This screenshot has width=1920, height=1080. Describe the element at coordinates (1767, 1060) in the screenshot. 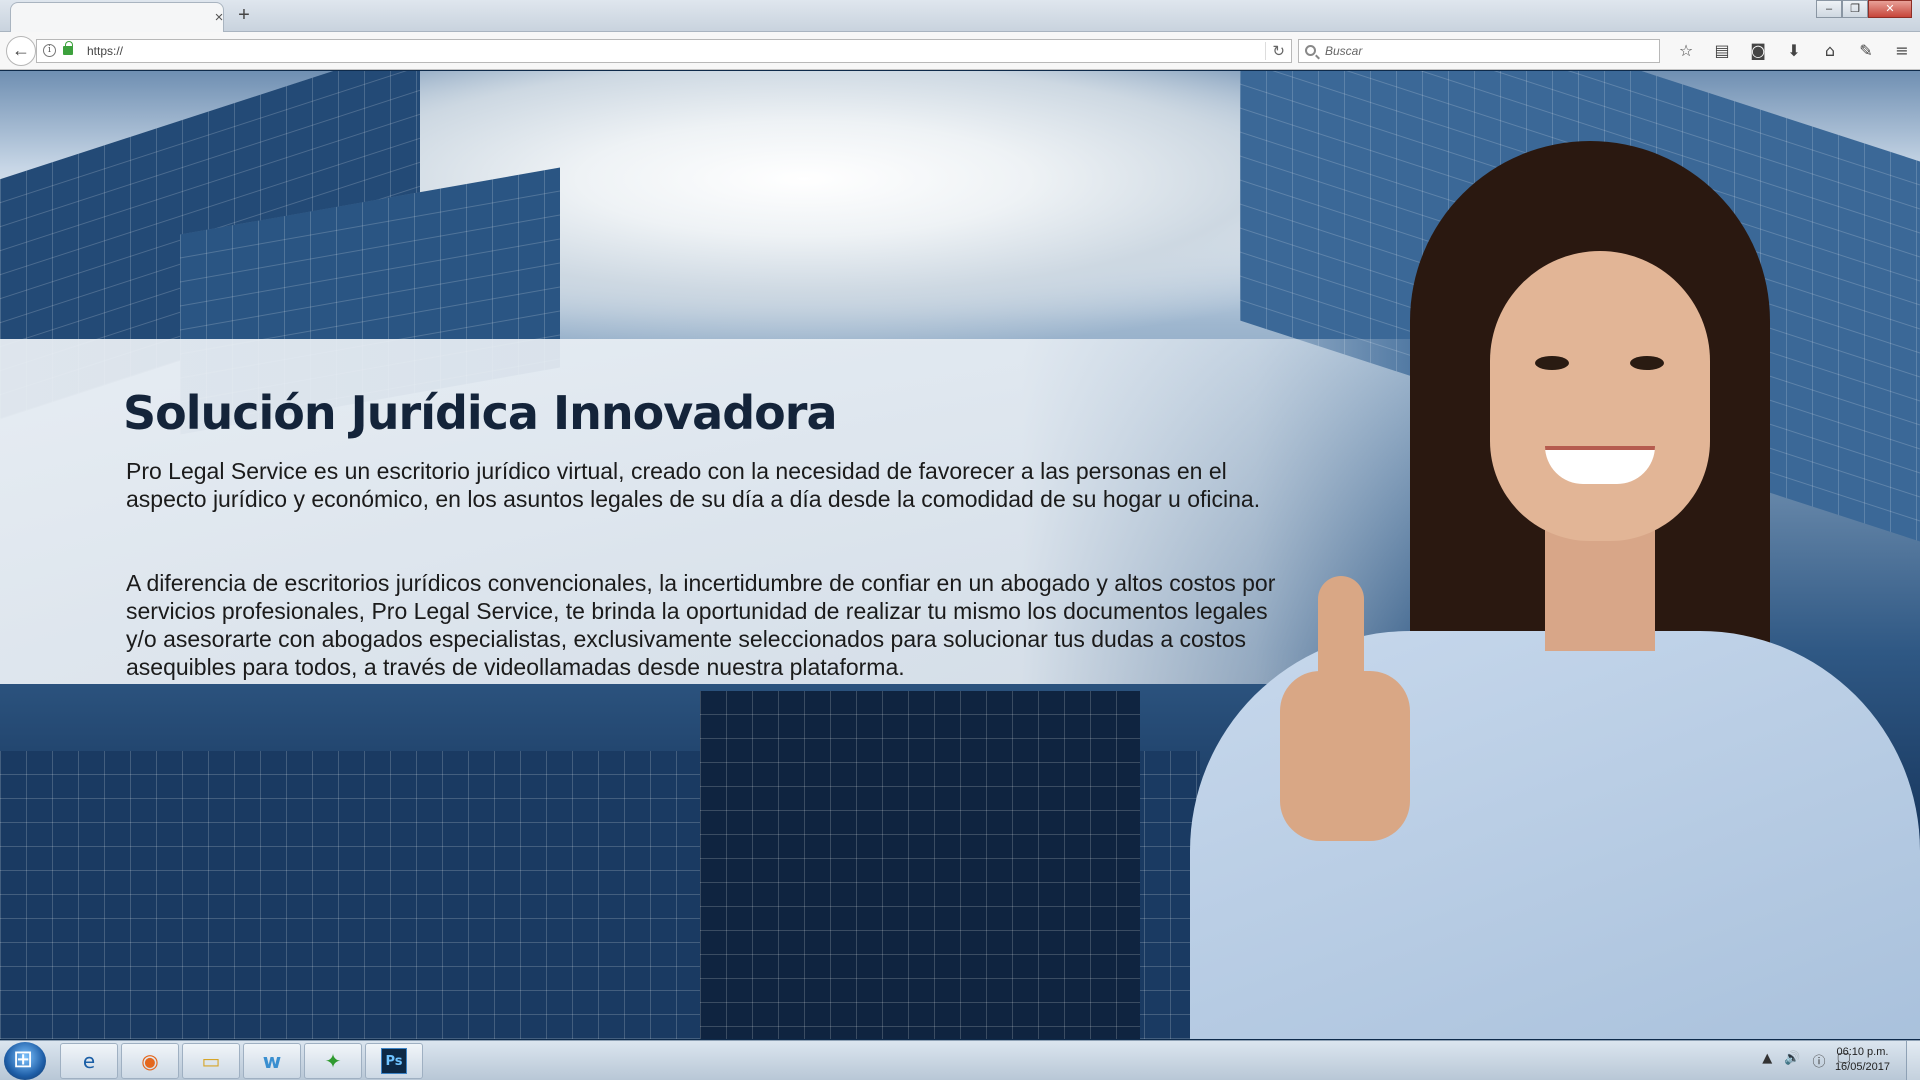

I see `show-hidden-icons-icon: ▲` at that location.